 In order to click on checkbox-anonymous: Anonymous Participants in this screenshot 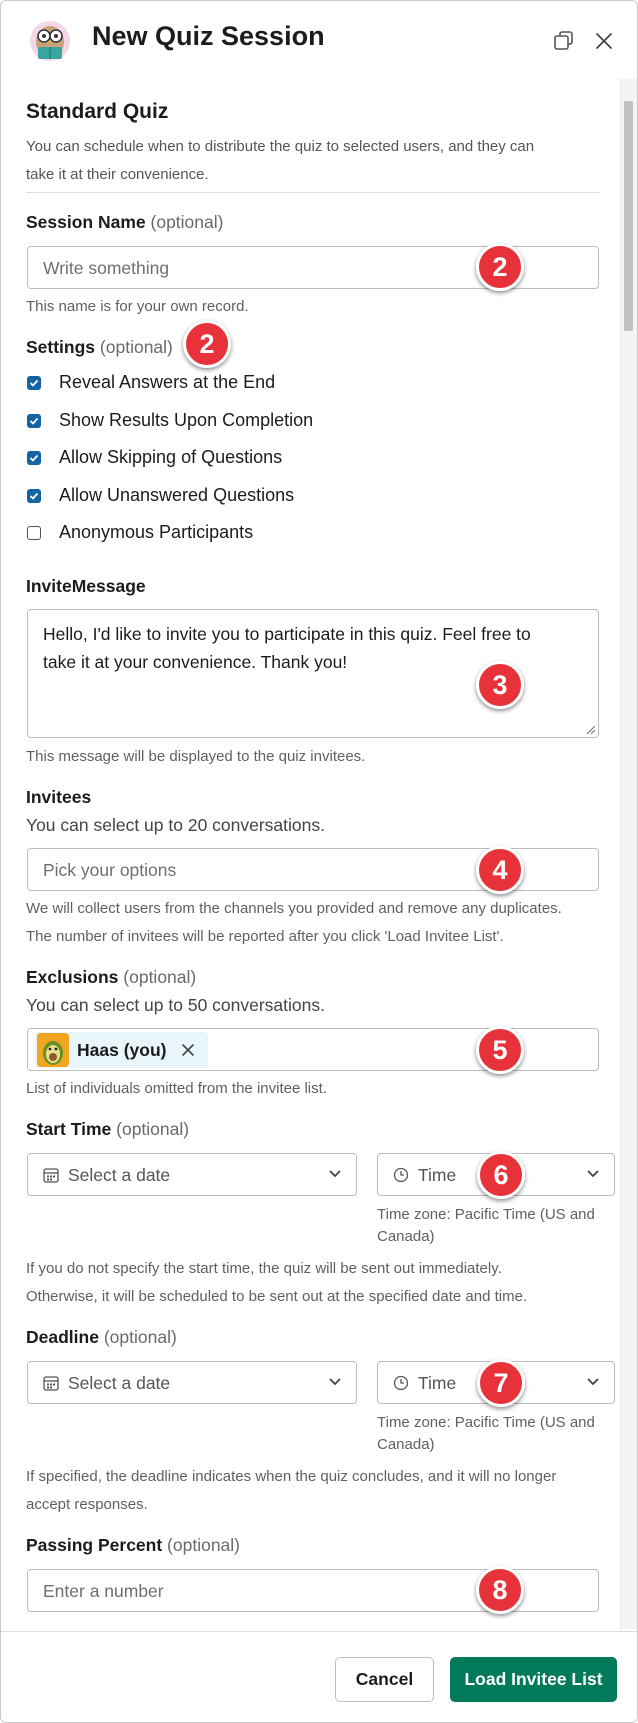, I will do `click(140, 532)`.